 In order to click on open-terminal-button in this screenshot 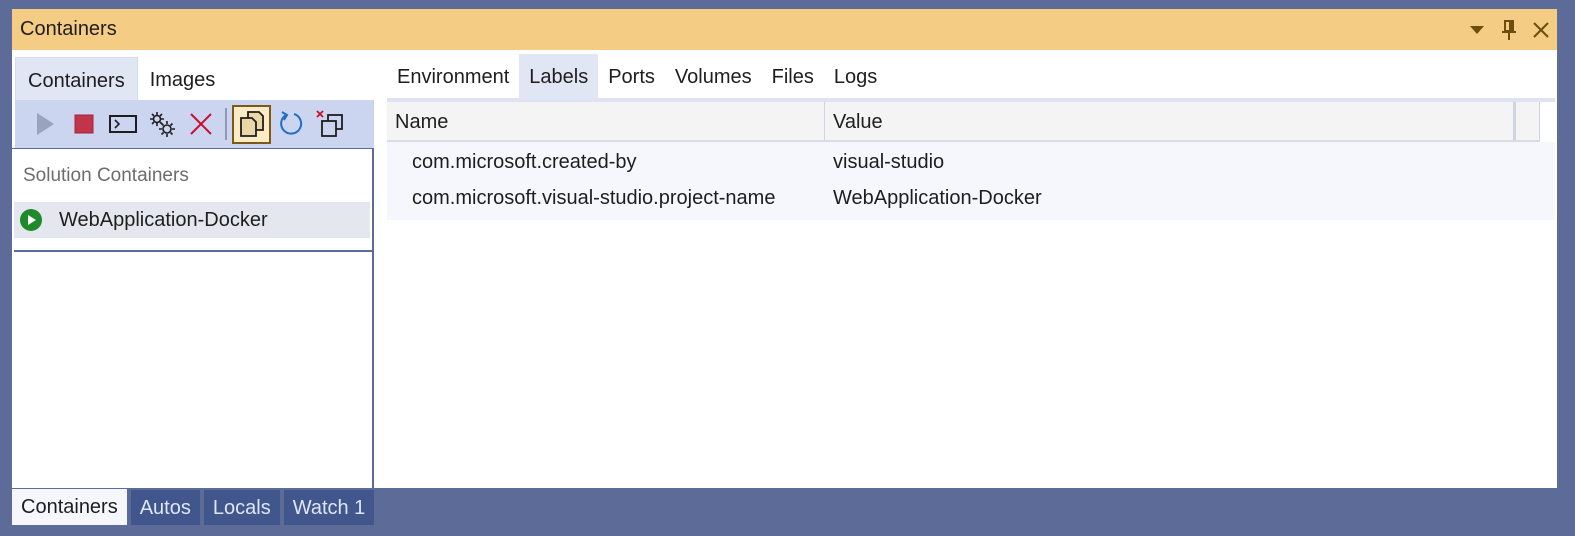, I will do `click(122, 124)`.